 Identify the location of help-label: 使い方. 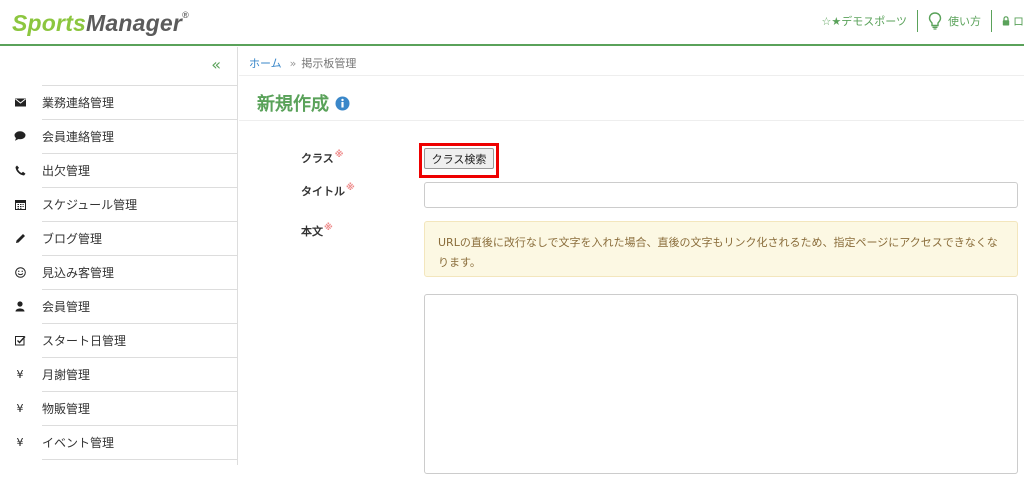
(964, 21).